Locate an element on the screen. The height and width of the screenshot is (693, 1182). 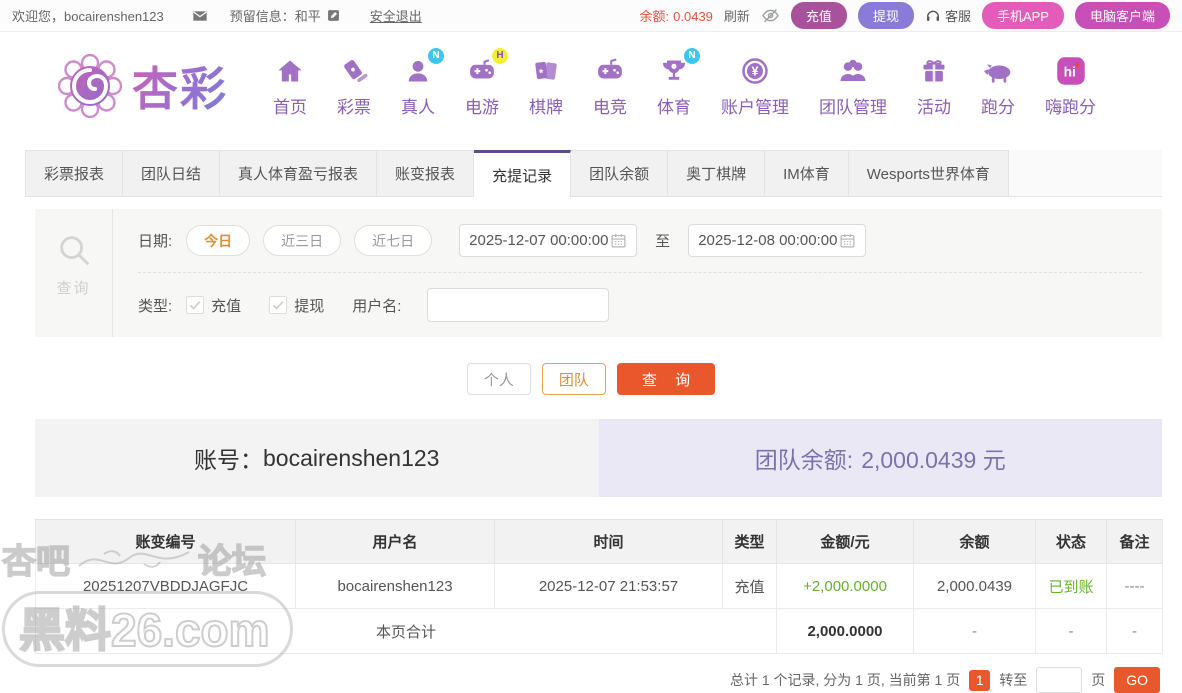
nav-item-home: 首页 is located at coordinates (290, 86).